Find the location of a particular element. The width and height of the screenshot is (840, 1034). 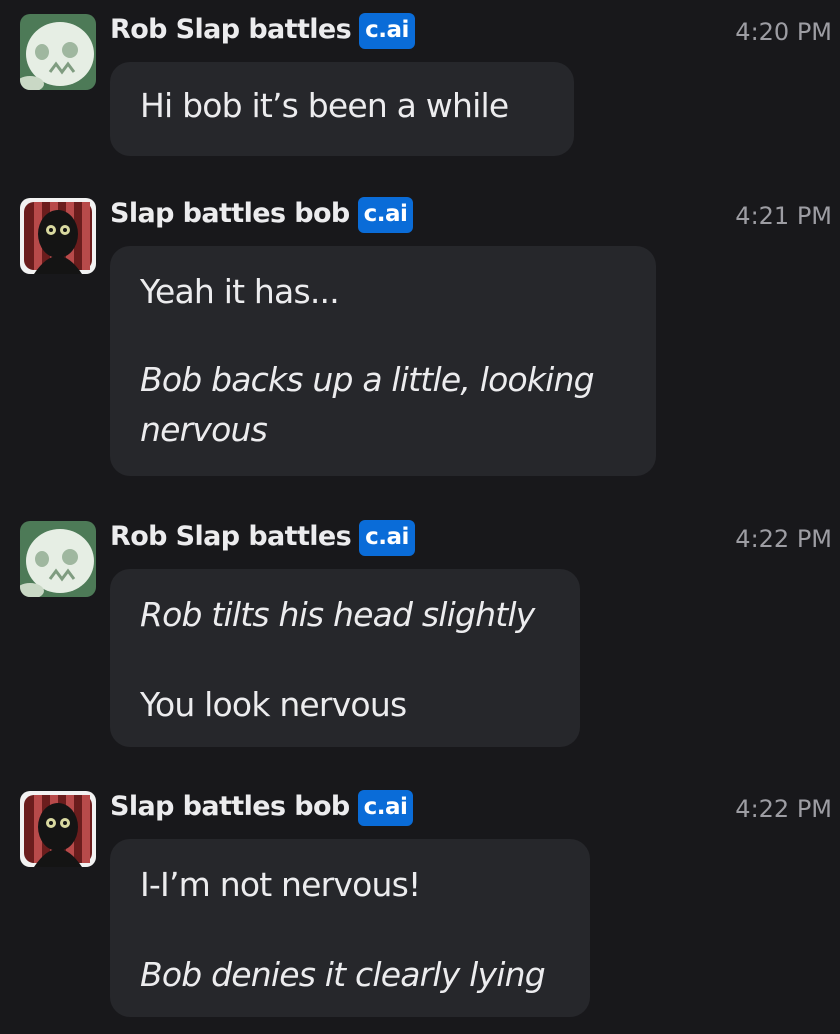

message-text: Hi bob it’s been a while is located at coordinates (324, 105).